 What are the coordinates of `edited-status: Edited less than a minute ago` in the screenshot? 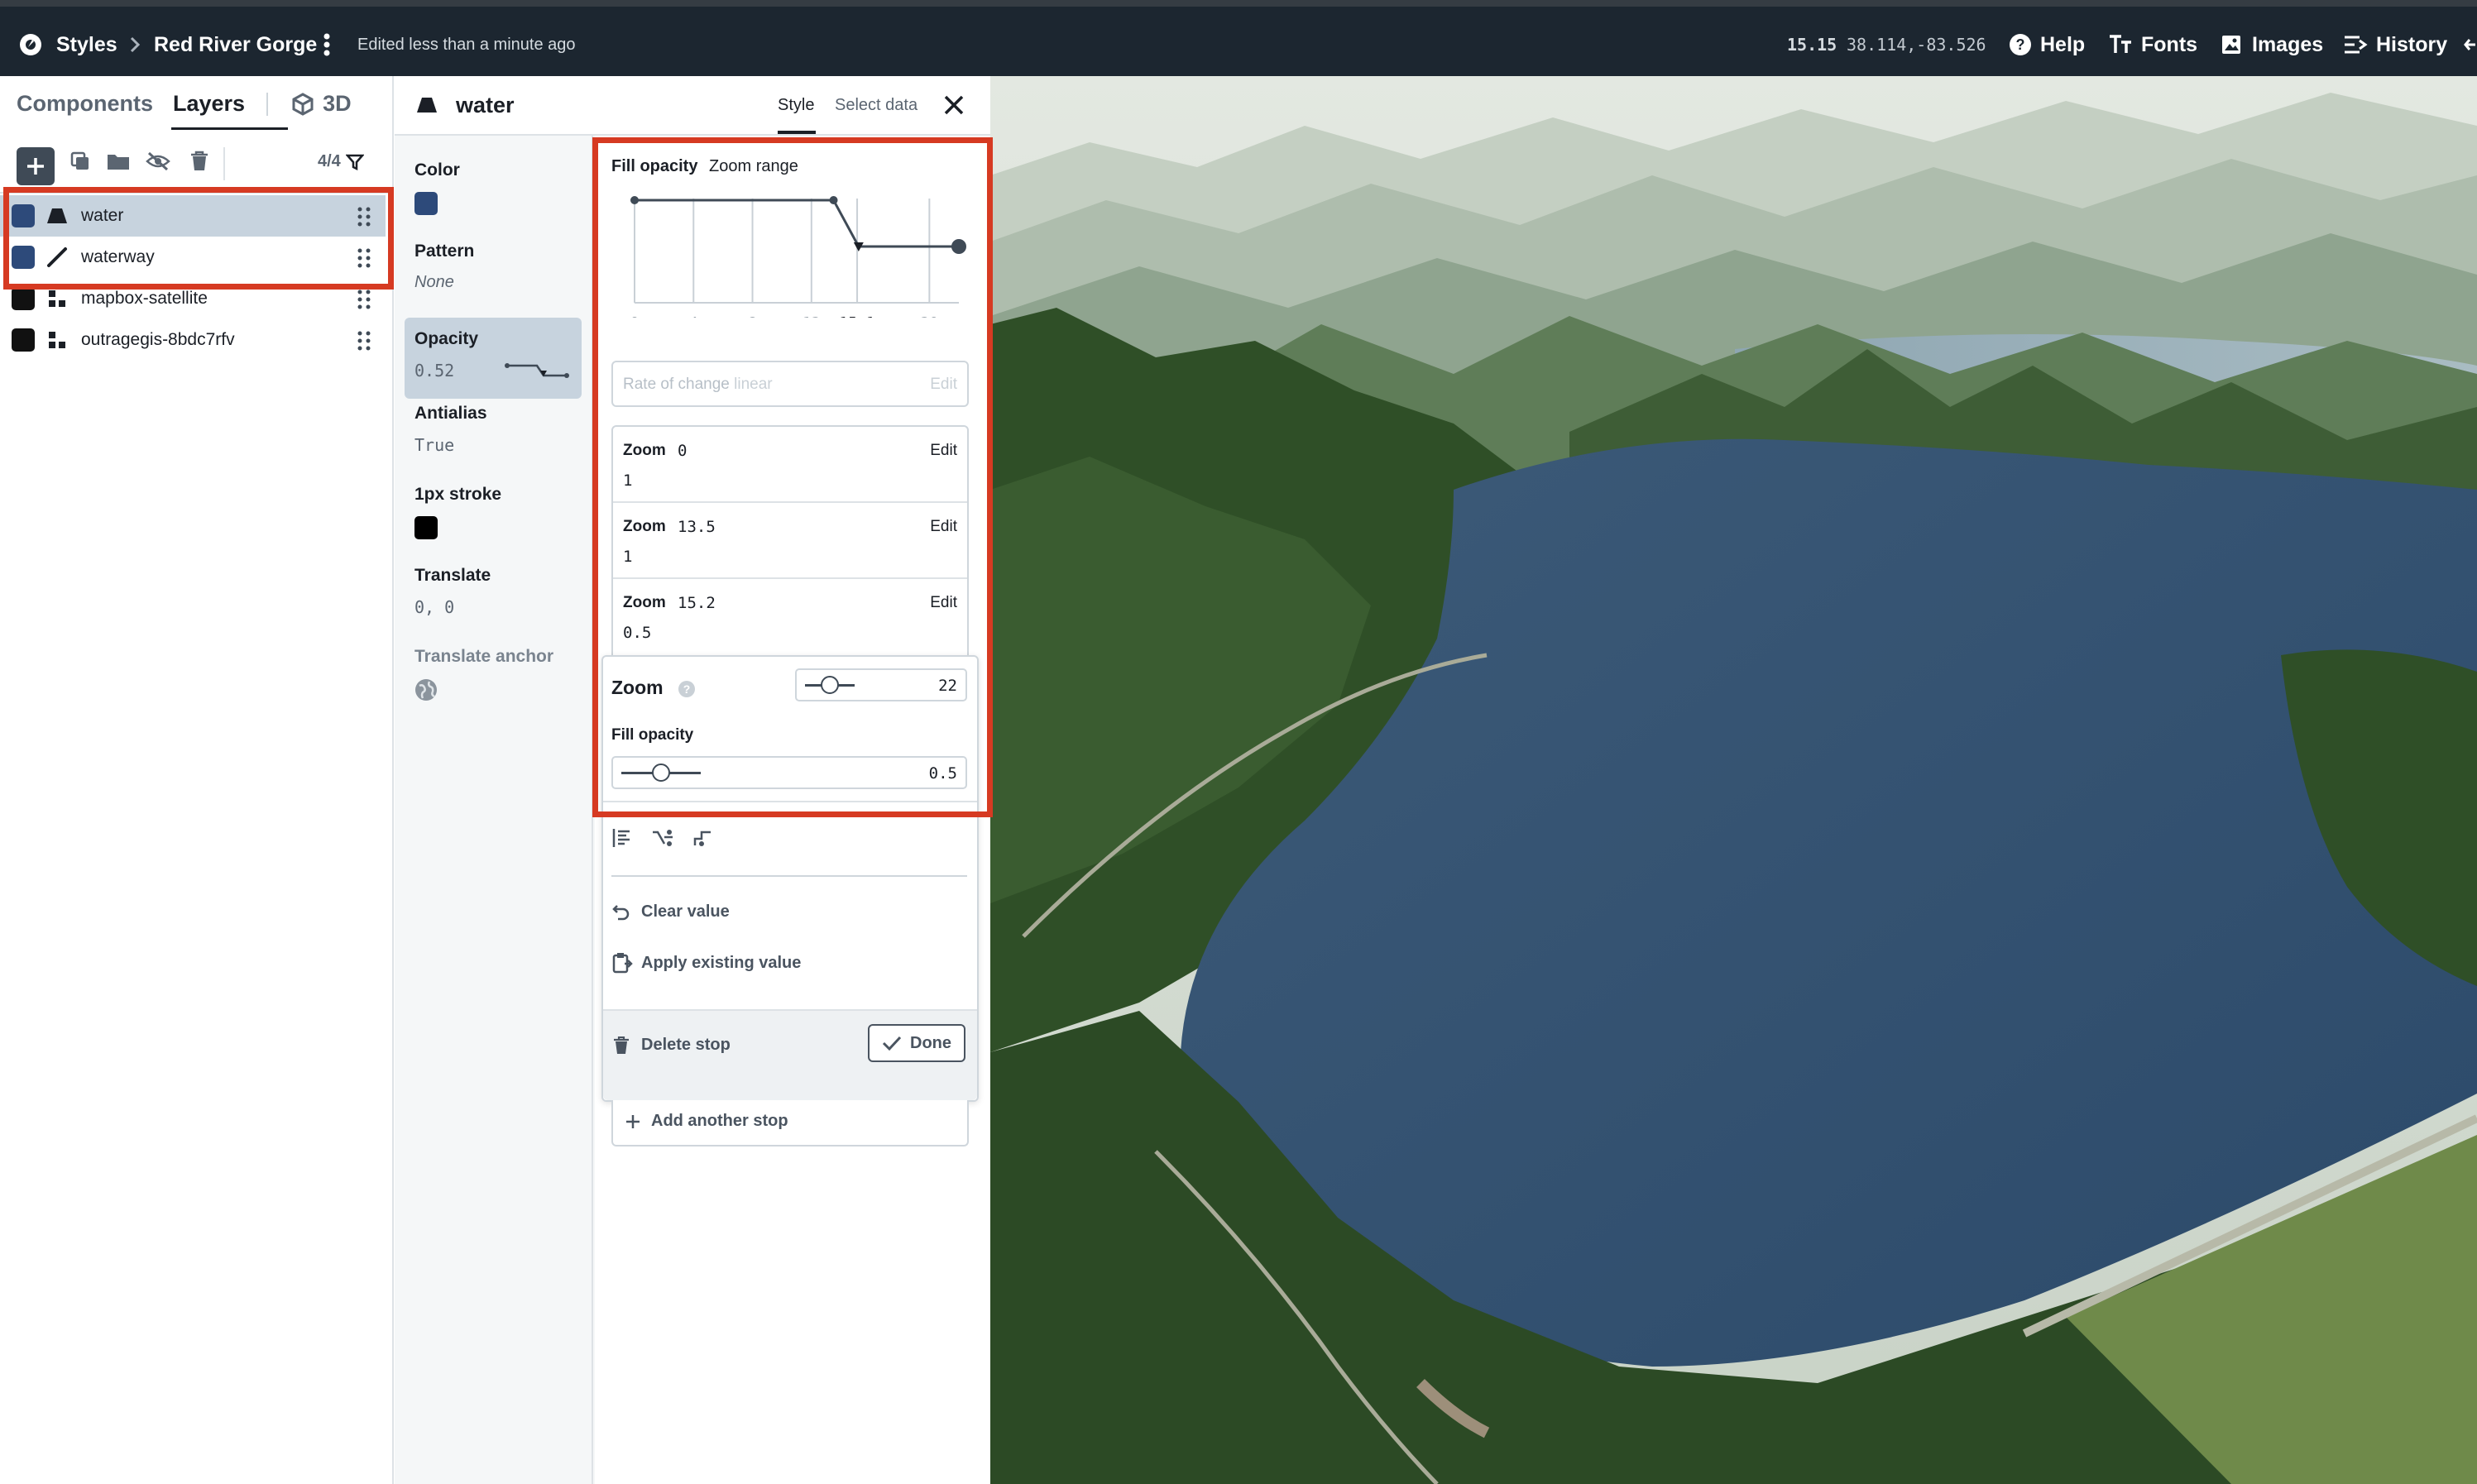 It's located at (466, 44).